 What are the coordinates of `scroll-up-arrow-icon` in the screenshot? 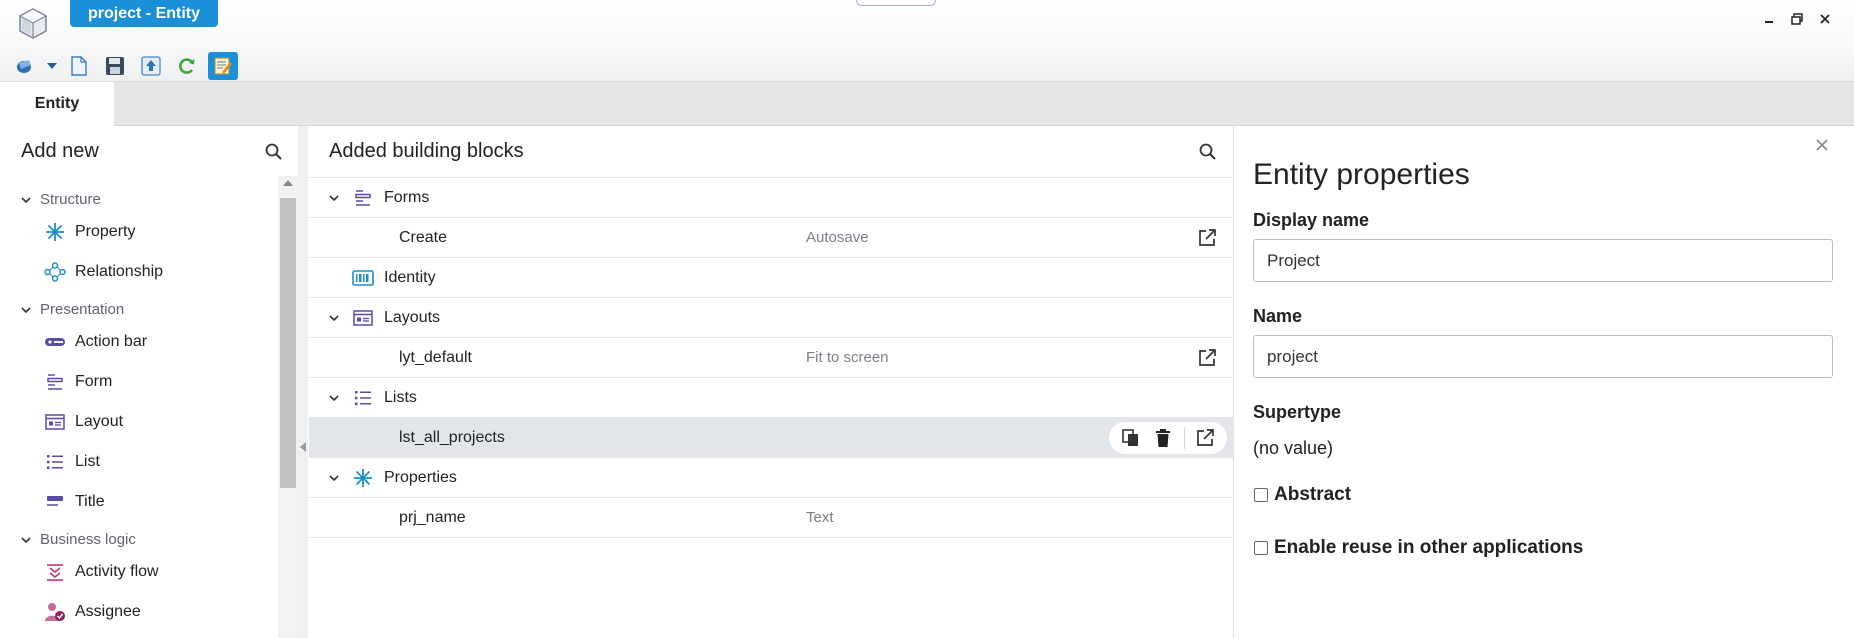 It's located at (288, 183).